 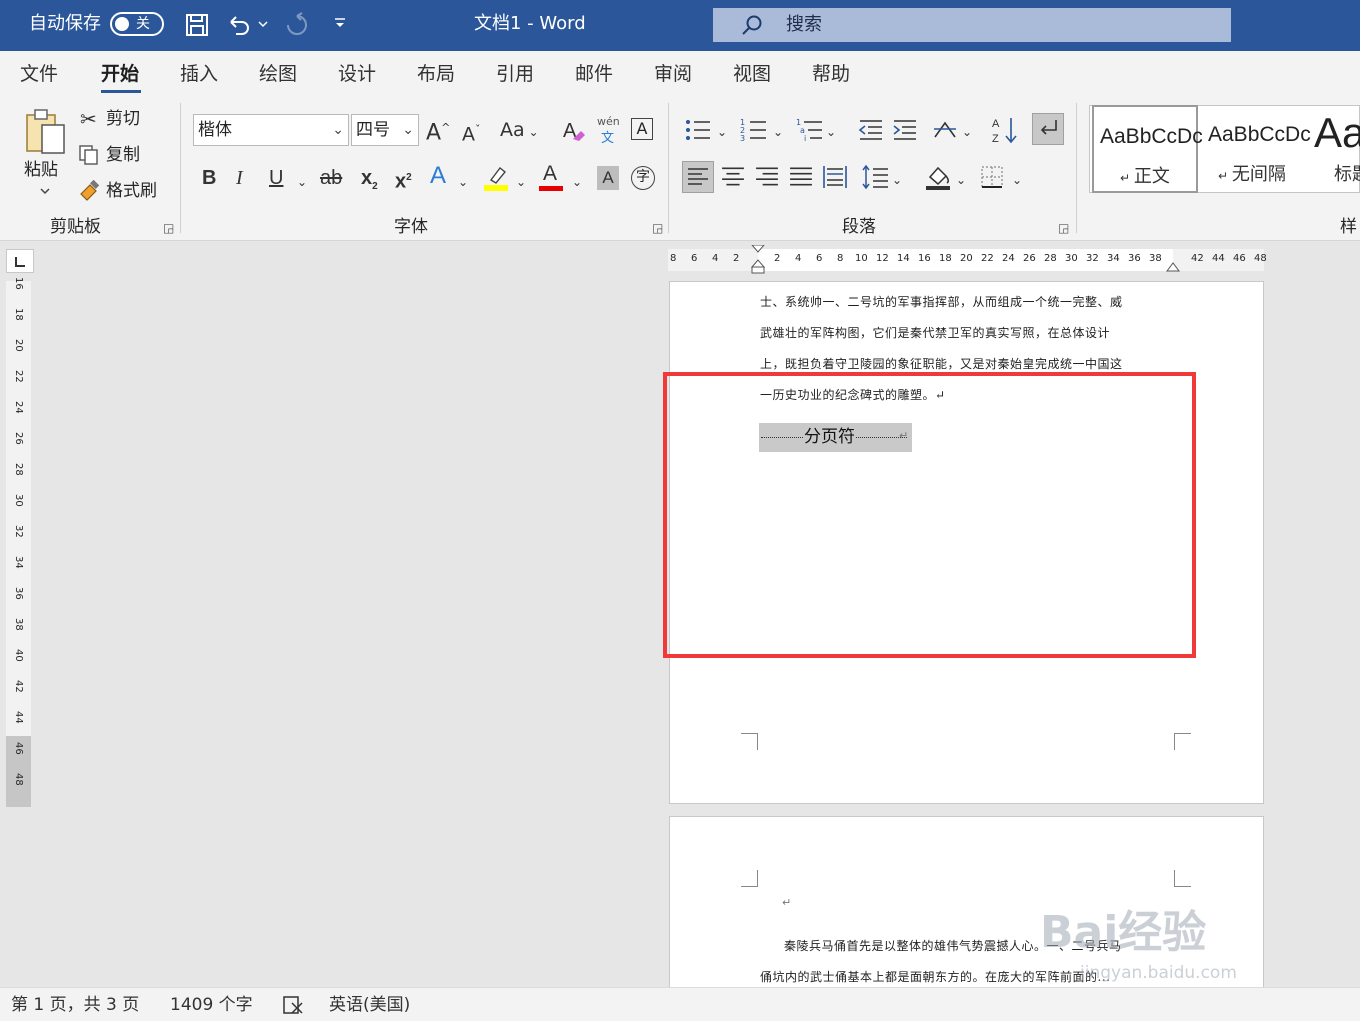 I want to click on align-left-button, so click(x=698, y=177).